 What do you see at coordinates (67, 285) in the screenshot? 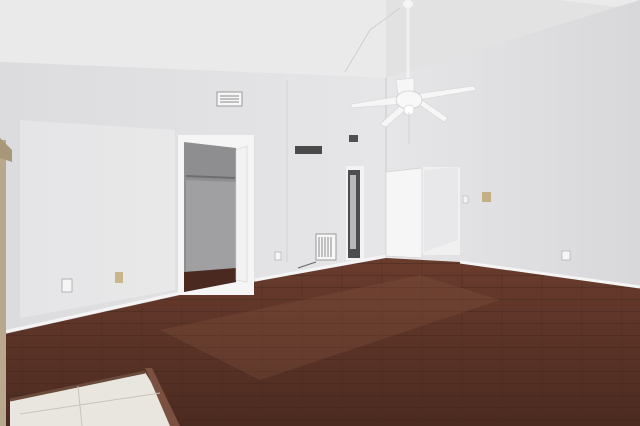
I see `outlet-left` at bounding box center [67, 285].